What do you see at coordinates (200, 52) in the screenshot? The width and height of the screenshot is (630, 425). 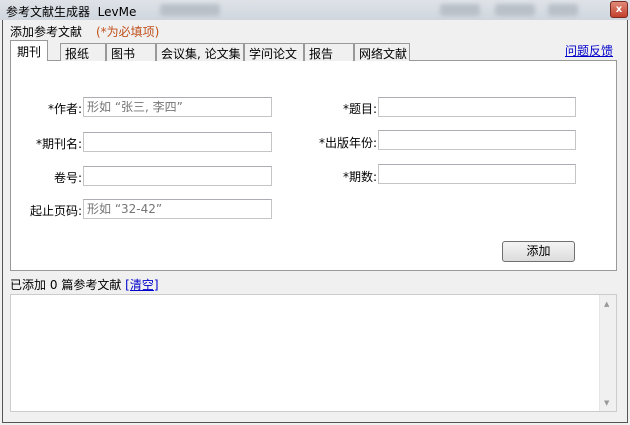 I see `tab-proceedings: 会议集, 论文集` at bounding box center [200, 52].